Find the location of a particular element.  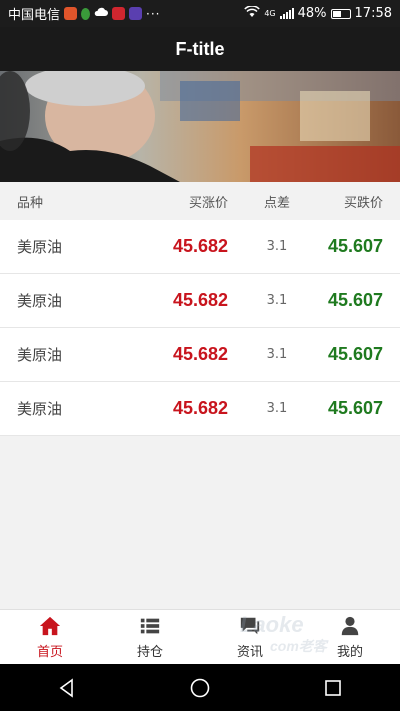

system-navigation-bar is located at coordinates (200, 687).